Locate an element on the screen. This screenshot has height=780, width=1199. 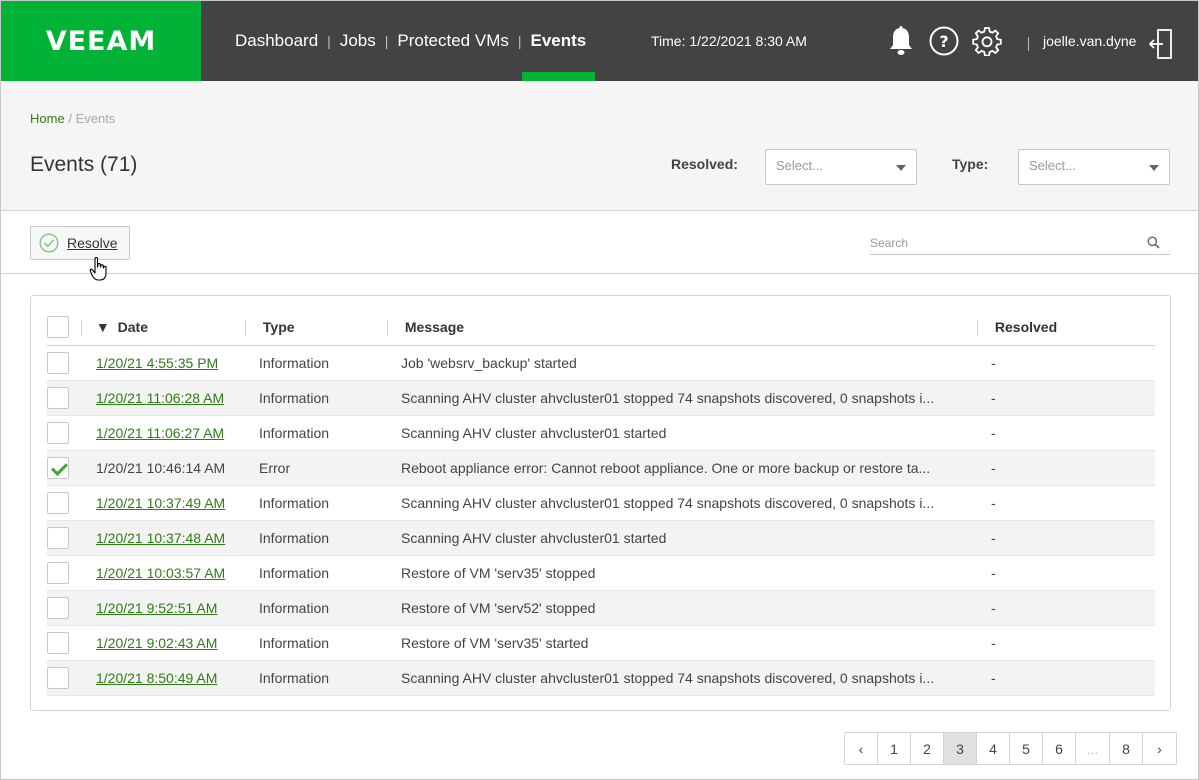
event-date-link: 1/20/21 11:06:28 AM is located at coordinates (160, 398).